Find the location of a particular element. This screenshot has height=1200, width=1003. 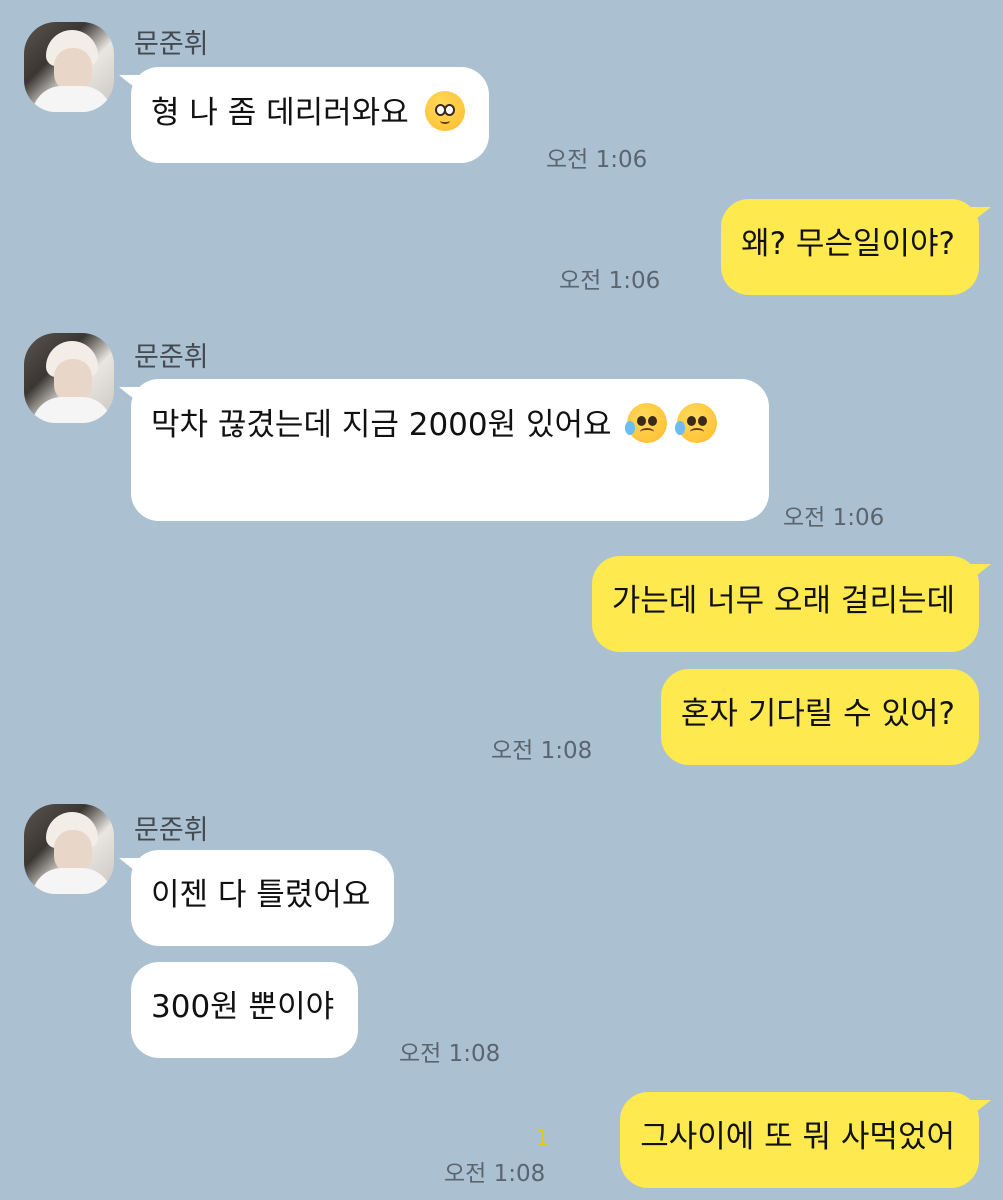

message-text: 가는데 너무 오래 걸리는데 is located at coordinates (783, 601).